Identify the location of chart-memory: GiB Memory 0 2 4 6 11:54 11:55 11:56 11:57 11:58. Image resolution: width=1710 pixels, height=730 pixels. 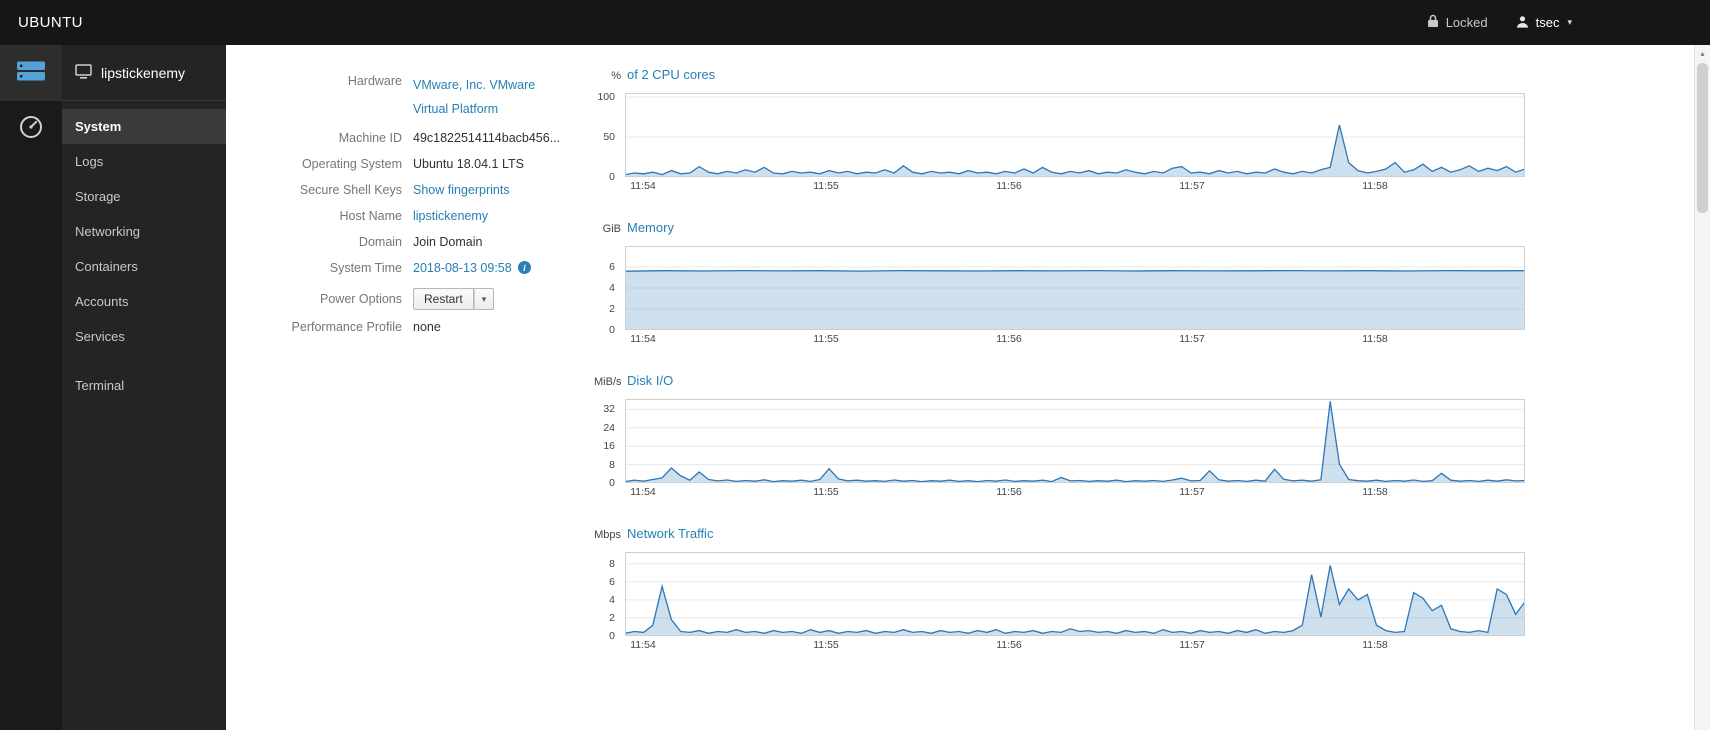
(1076, 284).